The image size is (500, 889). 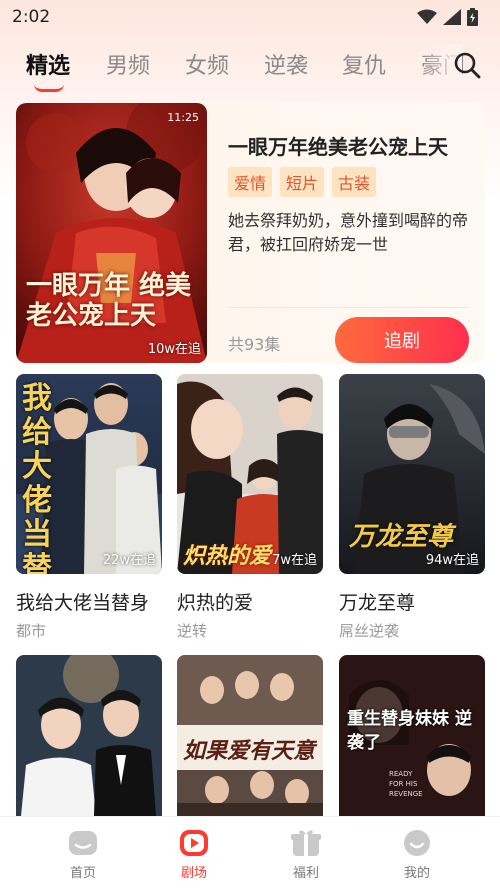 What do you see at coordinates (305, 873) in the screenshot?
I see `nav-label: 福利` at bounding box center [305, 873].